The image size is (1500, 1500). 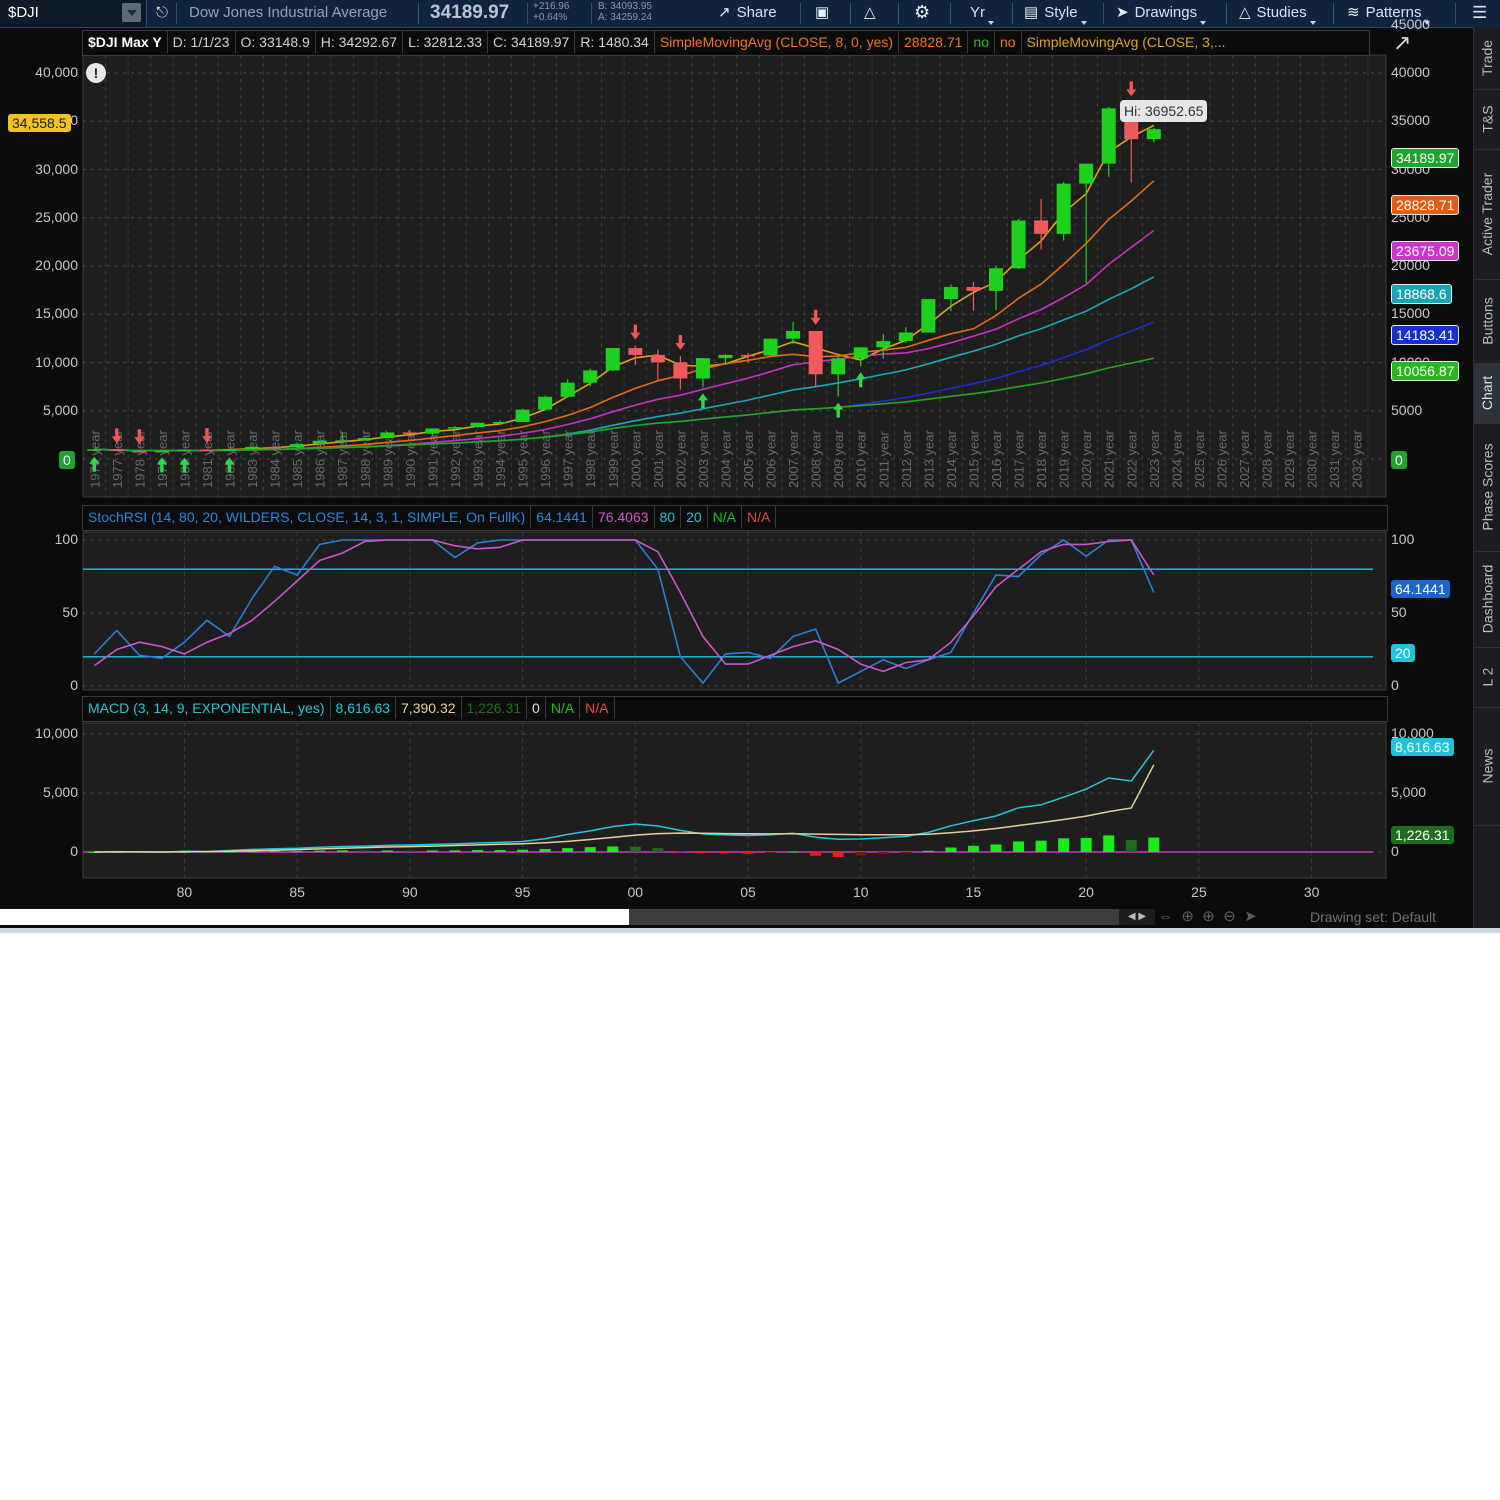 I want to click on macd-axis-left-label: 0, so click(x=74, y=851).